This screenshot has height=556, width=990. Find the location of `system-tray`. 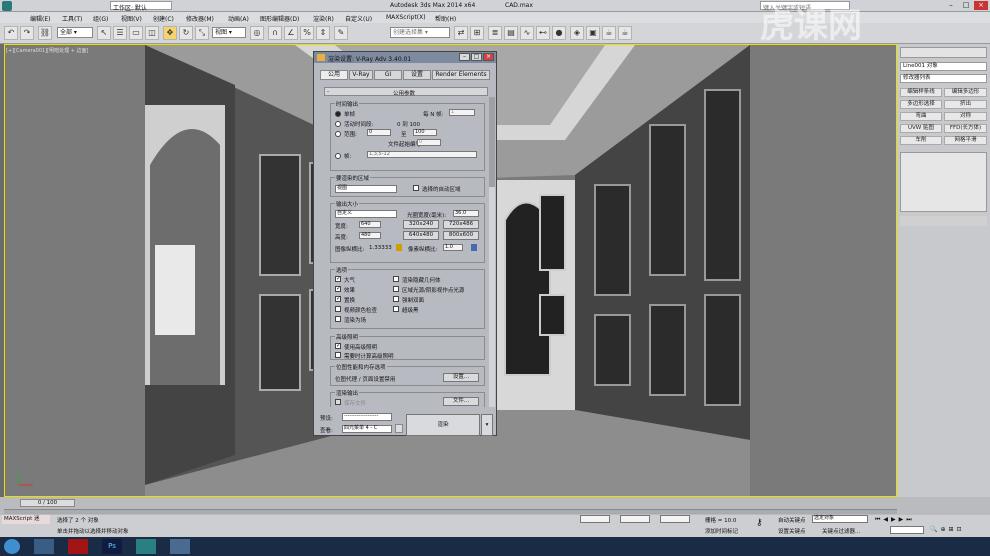

system-tray is located at coordinates (943, 546).